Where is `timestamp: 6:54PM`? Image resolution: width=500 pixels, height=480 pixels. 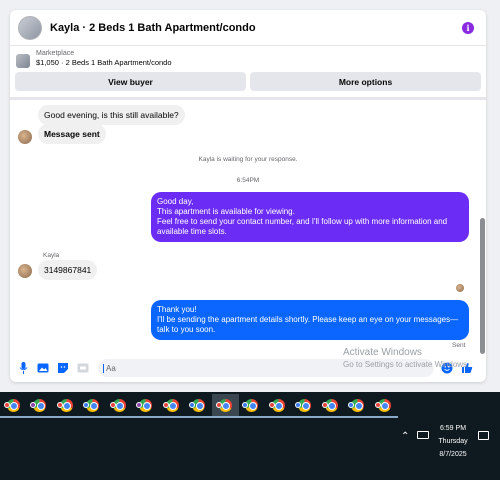
timestamp: 6:54PM is located at coordinates (248, 180).